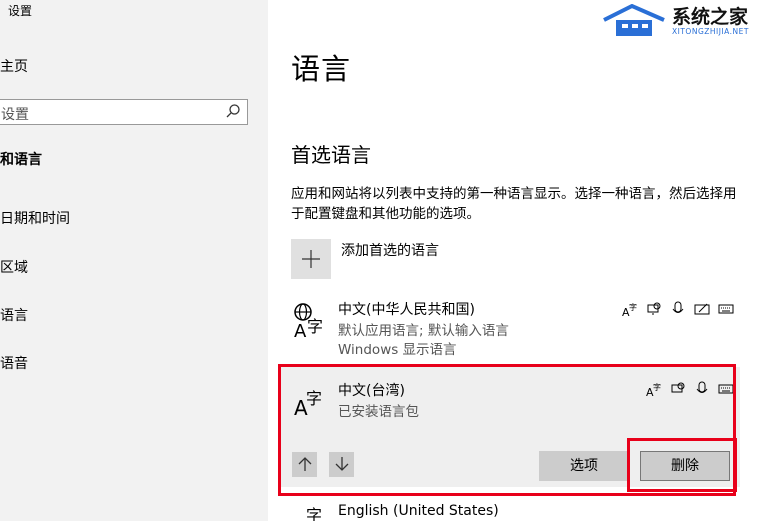 The image size is (764, 521). I want to click on watermark-logo: 系统之家 XITONGZHIJIA.NET, so click(682, 20).